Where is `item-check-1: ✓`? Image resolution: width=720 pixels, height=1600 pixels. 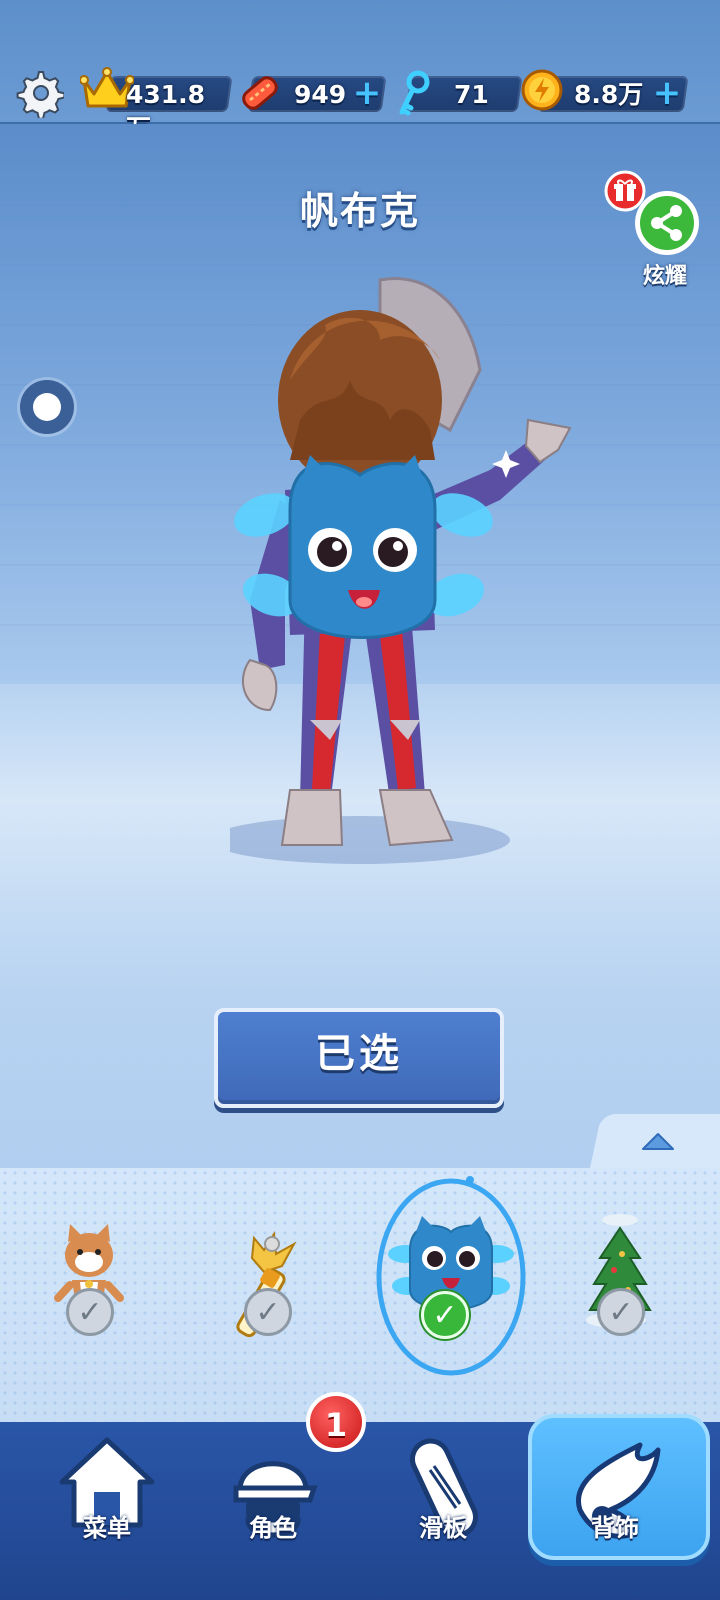
item-check-1: ✓ is located at coordinates (90, 1312).